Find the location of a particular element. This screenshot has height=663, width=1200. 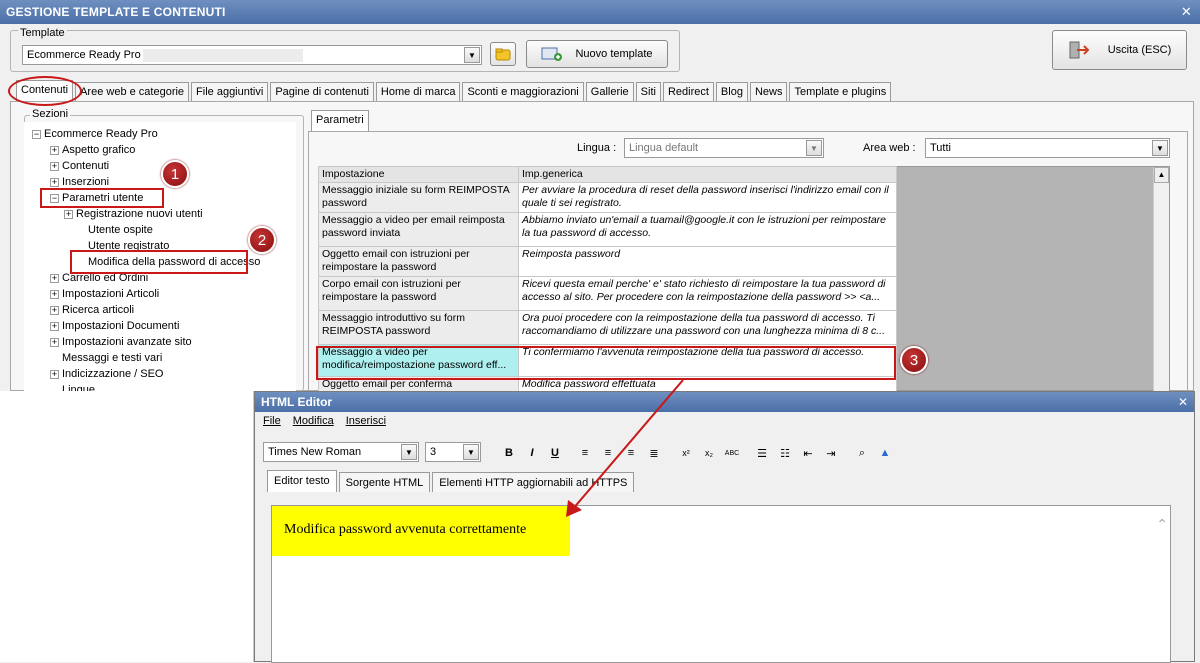

template-select: Ecommerce Ready Pro ▼ is located at coordinates (252, 55).